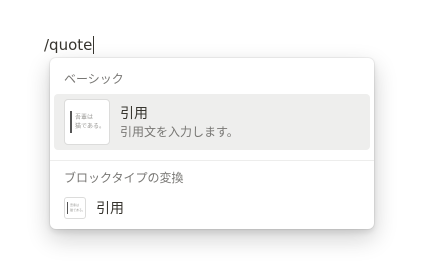 The height and width of the screenshot is (274, 425). What do you see at coordinates (212, 208) in the screenshot?
I see `menu-item-turn-into-quote: 吾輩は 猫である。 引用` at bounding box center [212, 208].